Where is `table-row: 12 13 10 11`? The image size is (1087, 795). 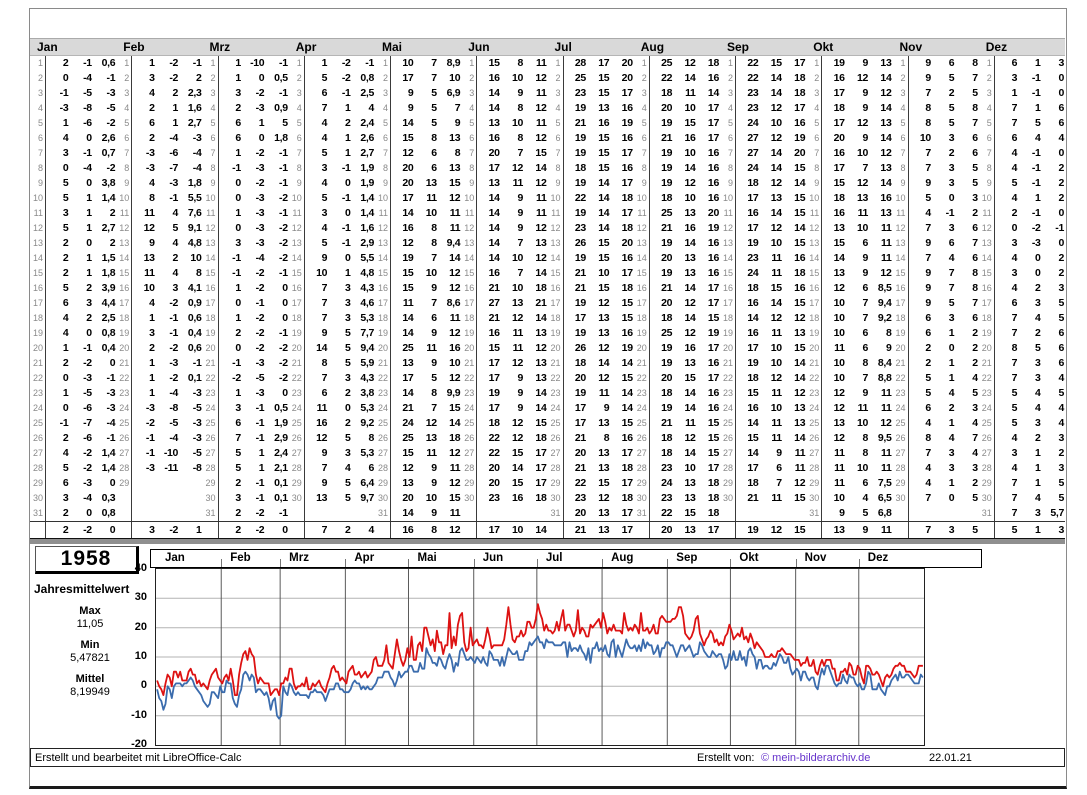
table-row: 12 13 10 11 is located at coordinates (849, 228).